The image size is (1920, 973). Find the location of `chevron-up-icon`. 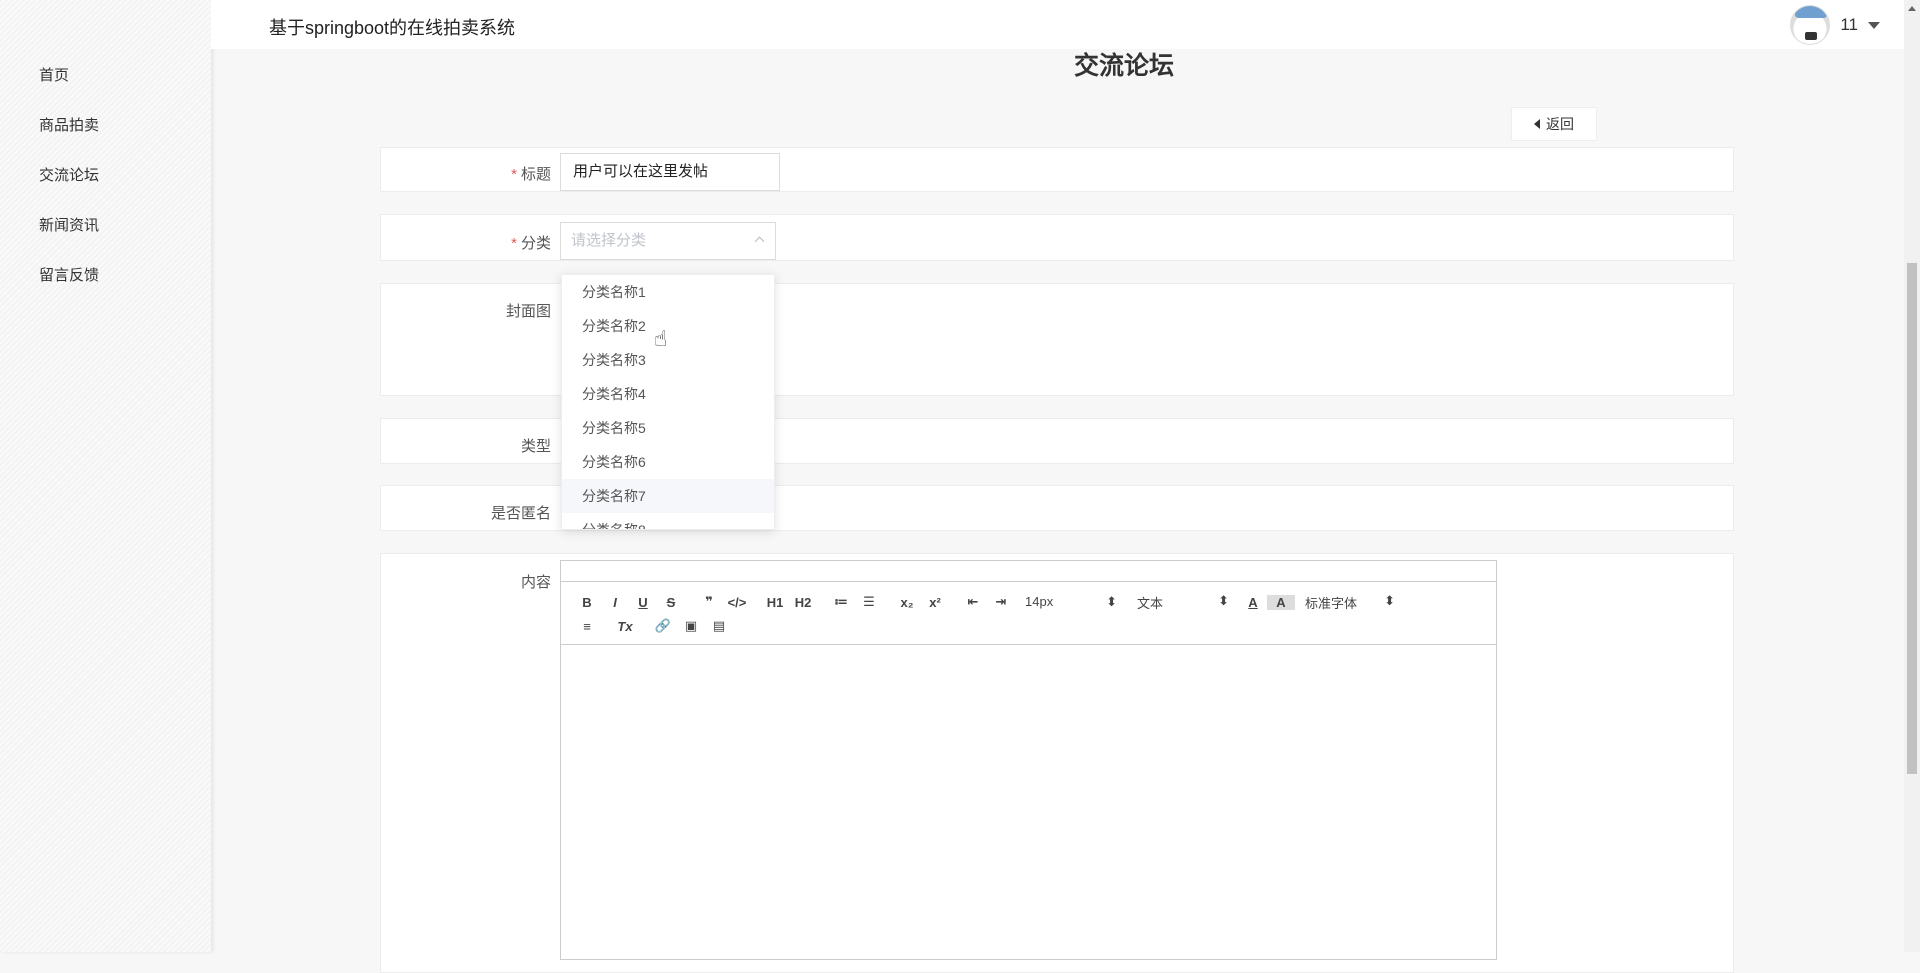

chevron-up-icon is located at coordinates (759, 241).